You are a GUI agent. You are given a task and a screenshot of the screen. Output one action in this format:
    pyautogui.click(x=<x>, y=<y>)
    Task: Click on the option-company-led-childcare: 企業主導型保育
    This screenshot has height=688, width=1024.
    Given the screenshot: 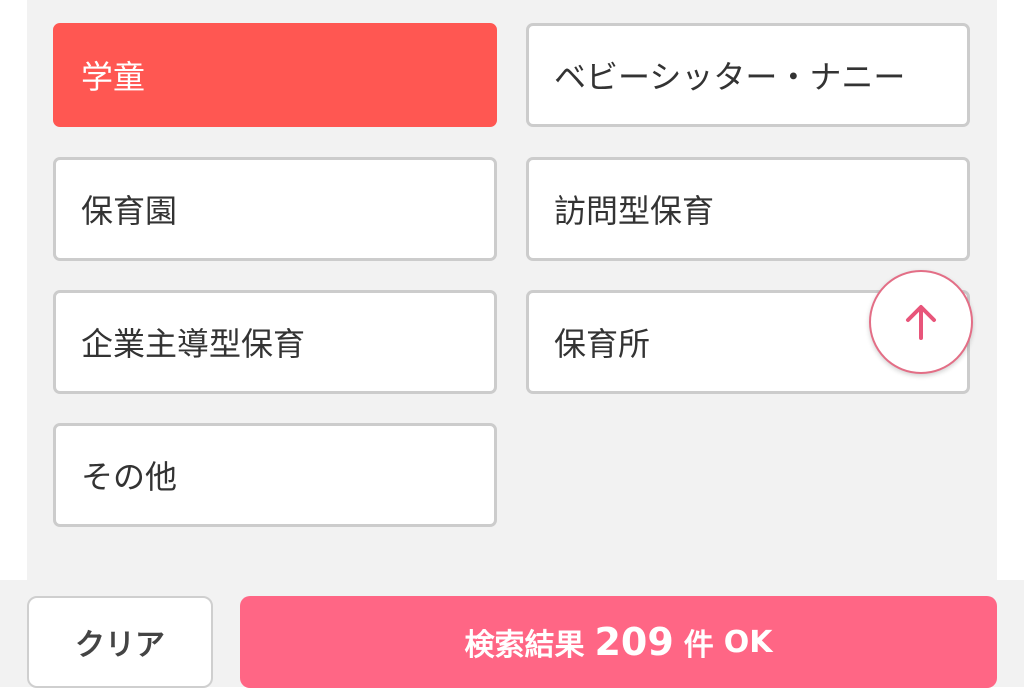 What is the action you would take?
    pyautogui.click(x=275, y=342)
    